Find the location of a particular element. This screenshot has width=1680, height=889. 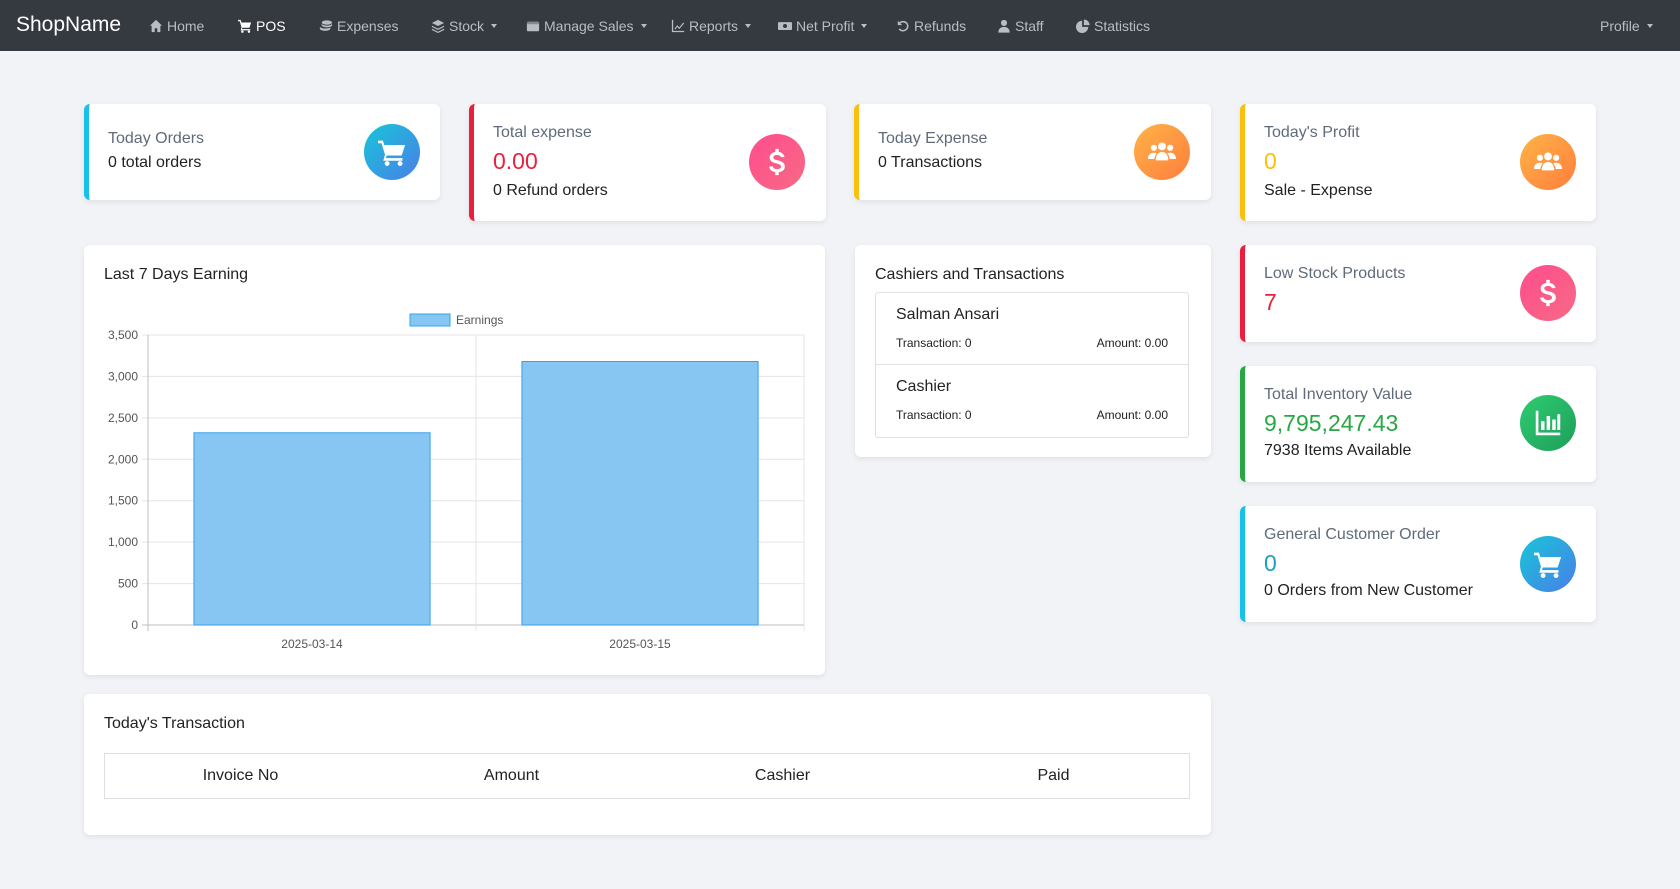

undo-icon is located at coordinates (903, 26).